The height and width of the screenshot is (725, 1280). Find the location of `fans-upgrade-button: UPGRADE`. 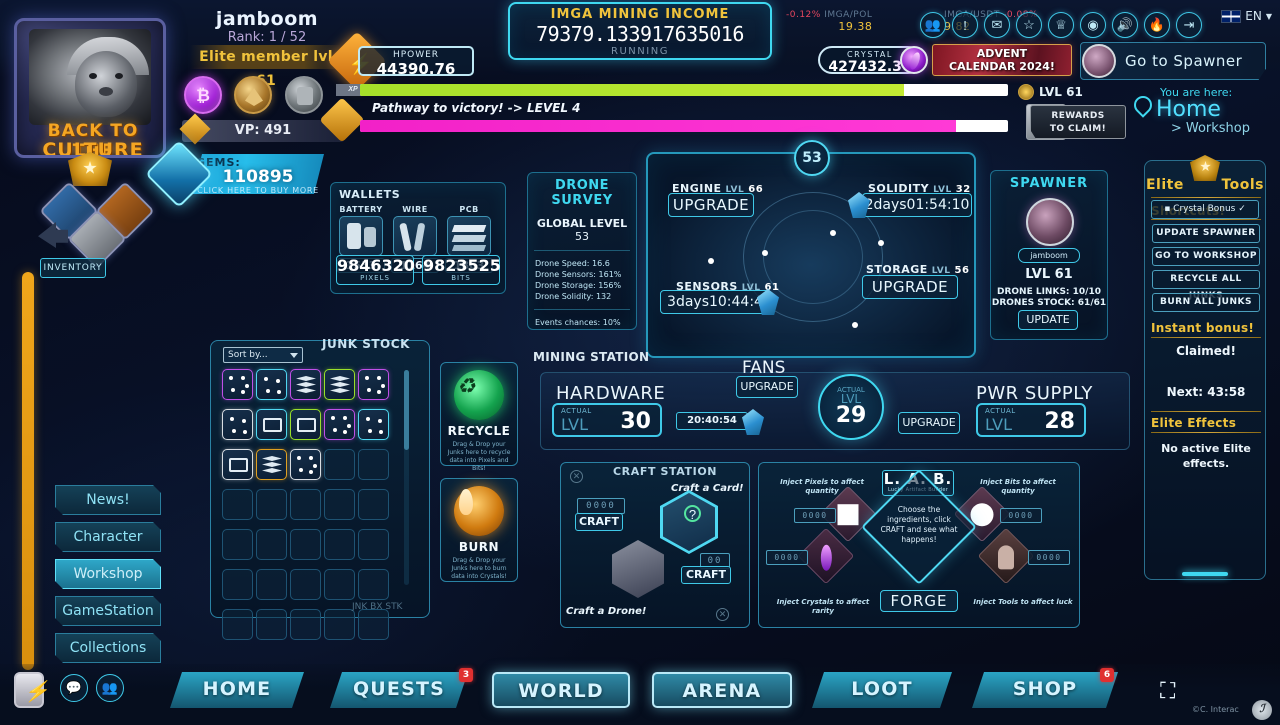

fans-upgrade-button: UPGRADE is located at coordinates (767, 387).